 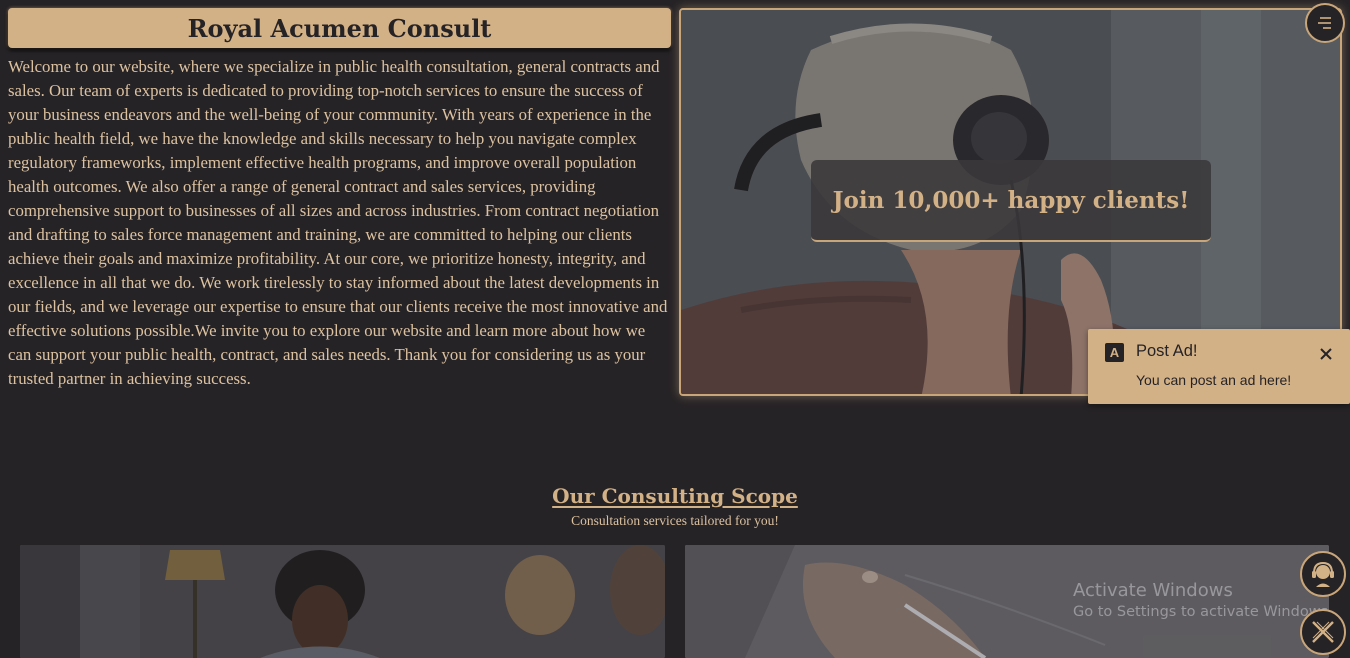 I want to click on site-title: Royal Acumen Consult, so click(x=339, y=28).